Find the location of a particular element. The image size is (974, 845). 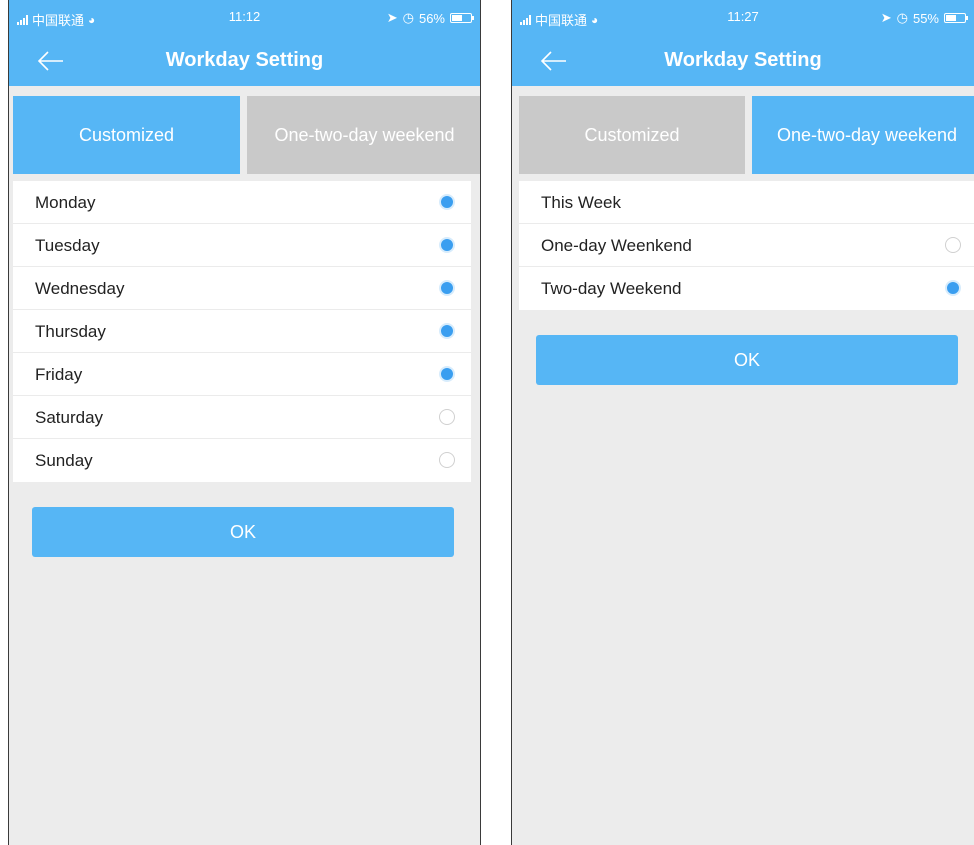

list-item-label: Thursday is located at coordinates (70, 331).